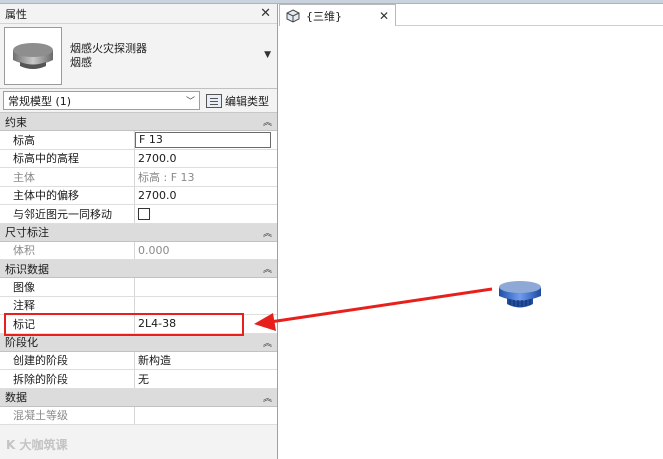  What do you see at coordinates (67, 214) in the screenshot?
I see `prop-label: 与邻近图元一同移动` at bounding box center [67, 214].